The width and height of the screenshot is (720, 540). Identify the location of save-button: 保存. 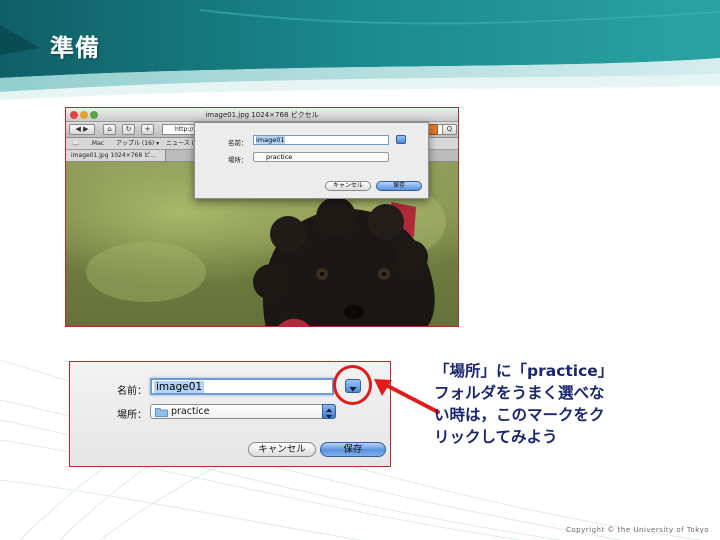
(353, 449).